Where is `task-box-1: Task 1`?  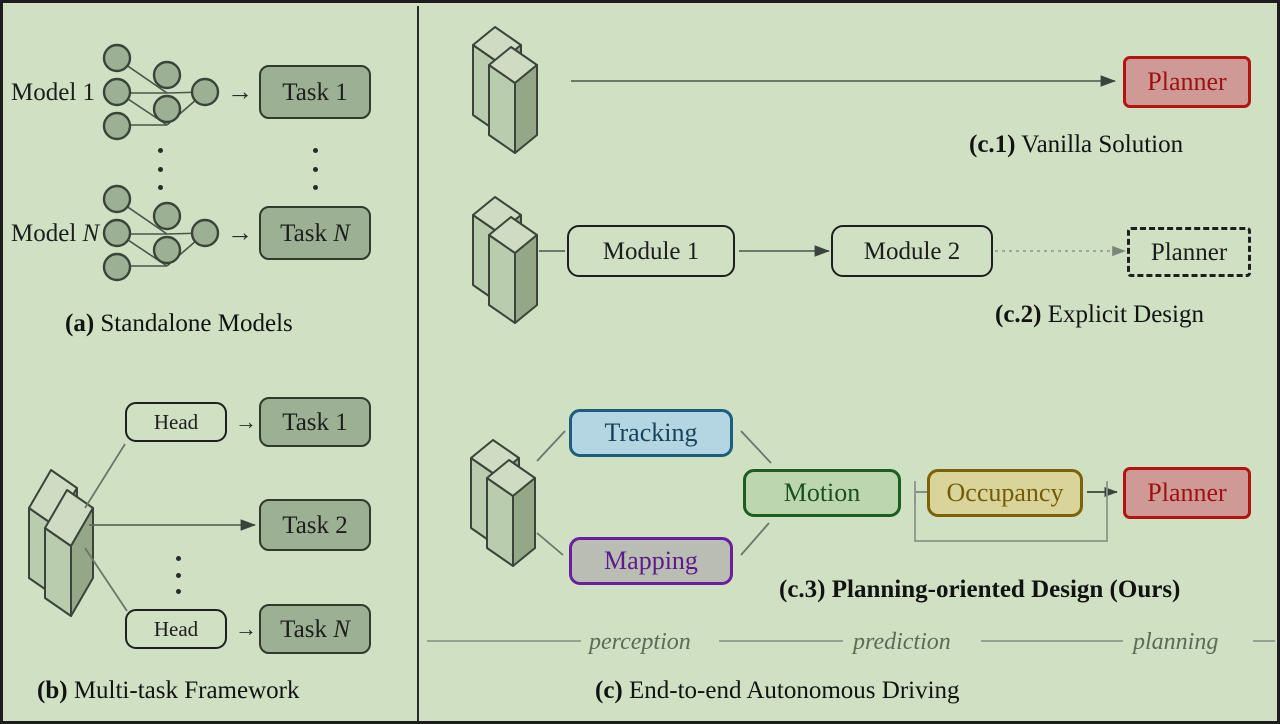
task-box-1: Task 1 is located at coordinates (315, 92).